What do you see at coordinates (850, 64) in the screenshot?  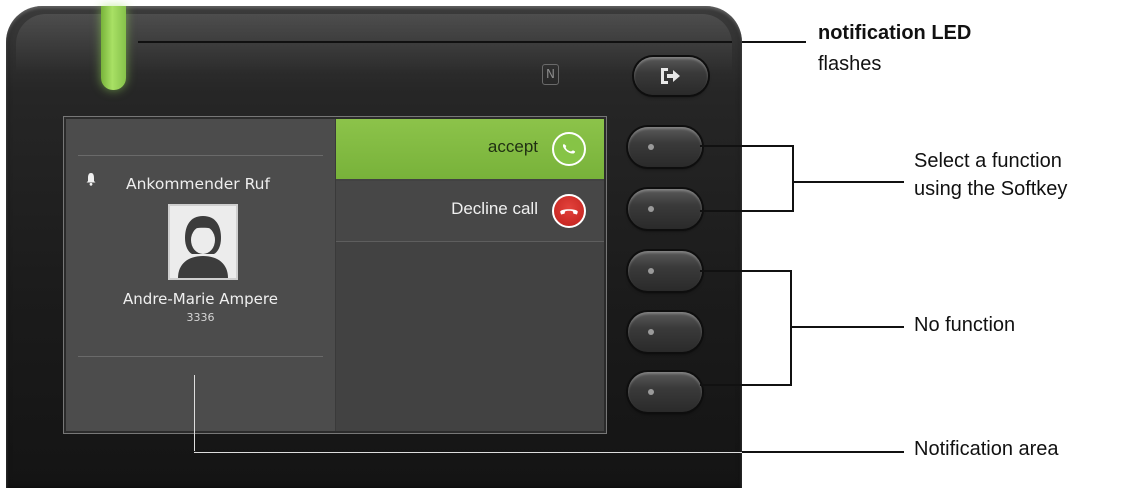 I see `callout-led-subtitle: flashes` at bounding box center [850, 64].